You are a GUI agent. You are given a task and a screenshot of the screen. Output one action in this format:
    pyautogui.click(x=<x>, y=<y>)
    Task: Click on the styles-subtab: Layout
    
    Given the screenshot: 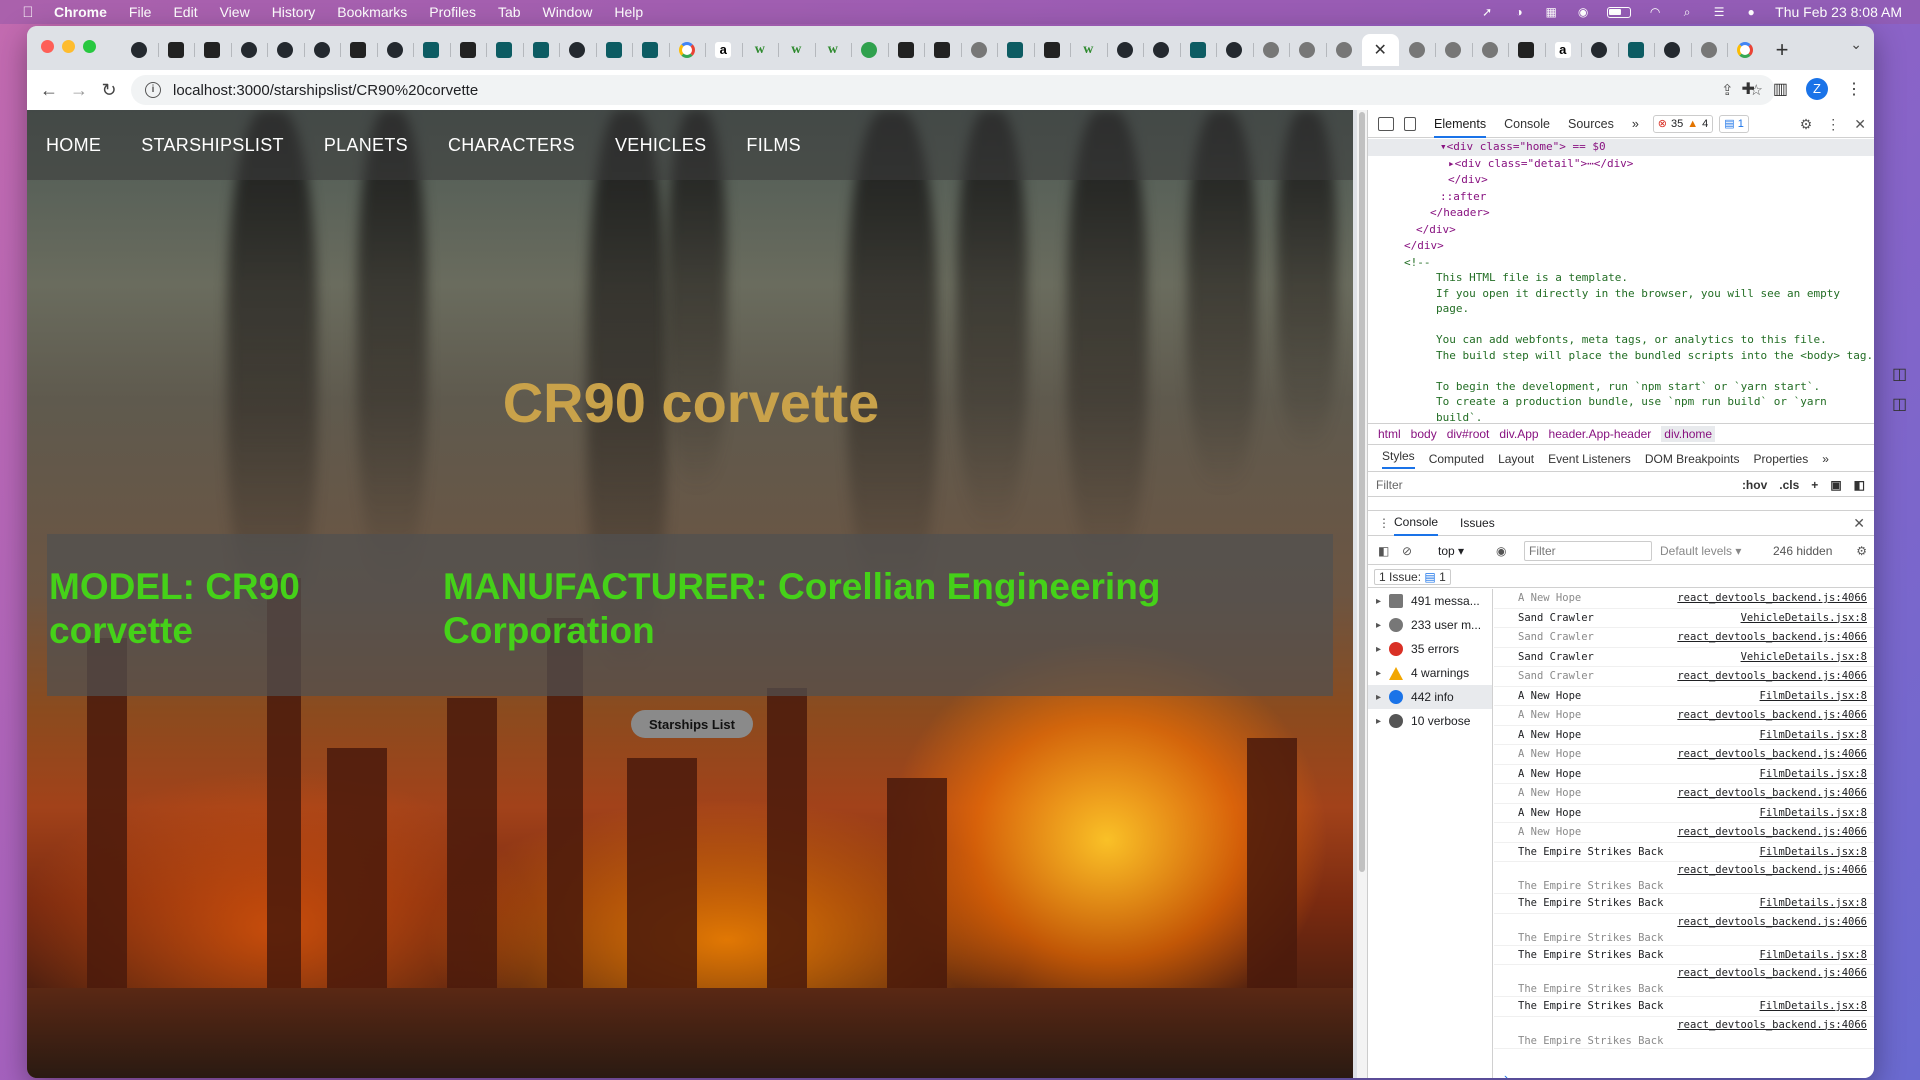 What is the action you would take?
    pyautogui.click(x=1516, y=459)
    